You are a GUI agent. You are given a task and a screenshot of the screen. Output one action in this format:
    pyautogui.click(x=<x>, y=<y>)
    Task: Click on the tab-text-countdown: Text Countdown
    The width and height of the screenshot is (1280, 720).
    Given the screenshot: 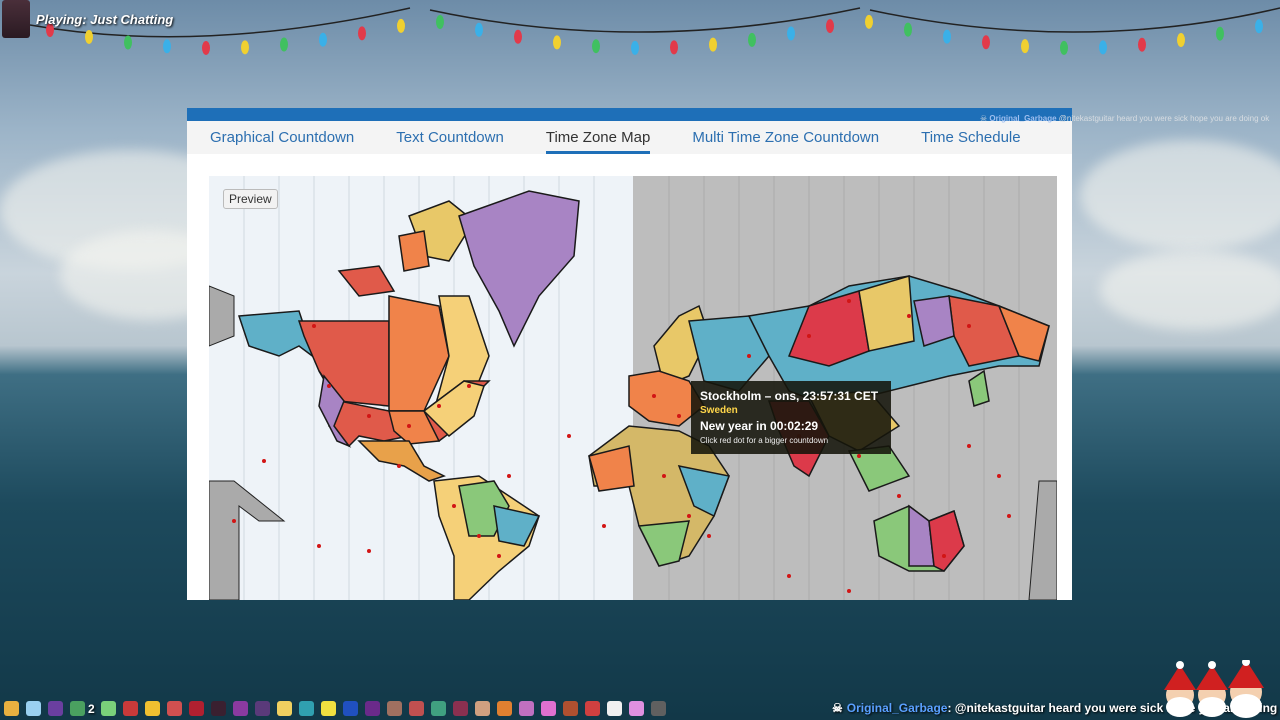 What is the action you would take?
    pyautogui.click(x=450, y=137)
    